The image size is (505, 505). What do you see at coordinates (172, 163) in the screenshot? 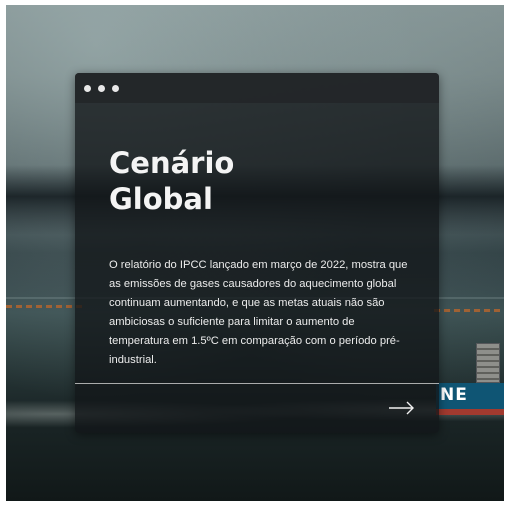
I see `card-title-line-1: Cenário` at bounding box center [172, 163].